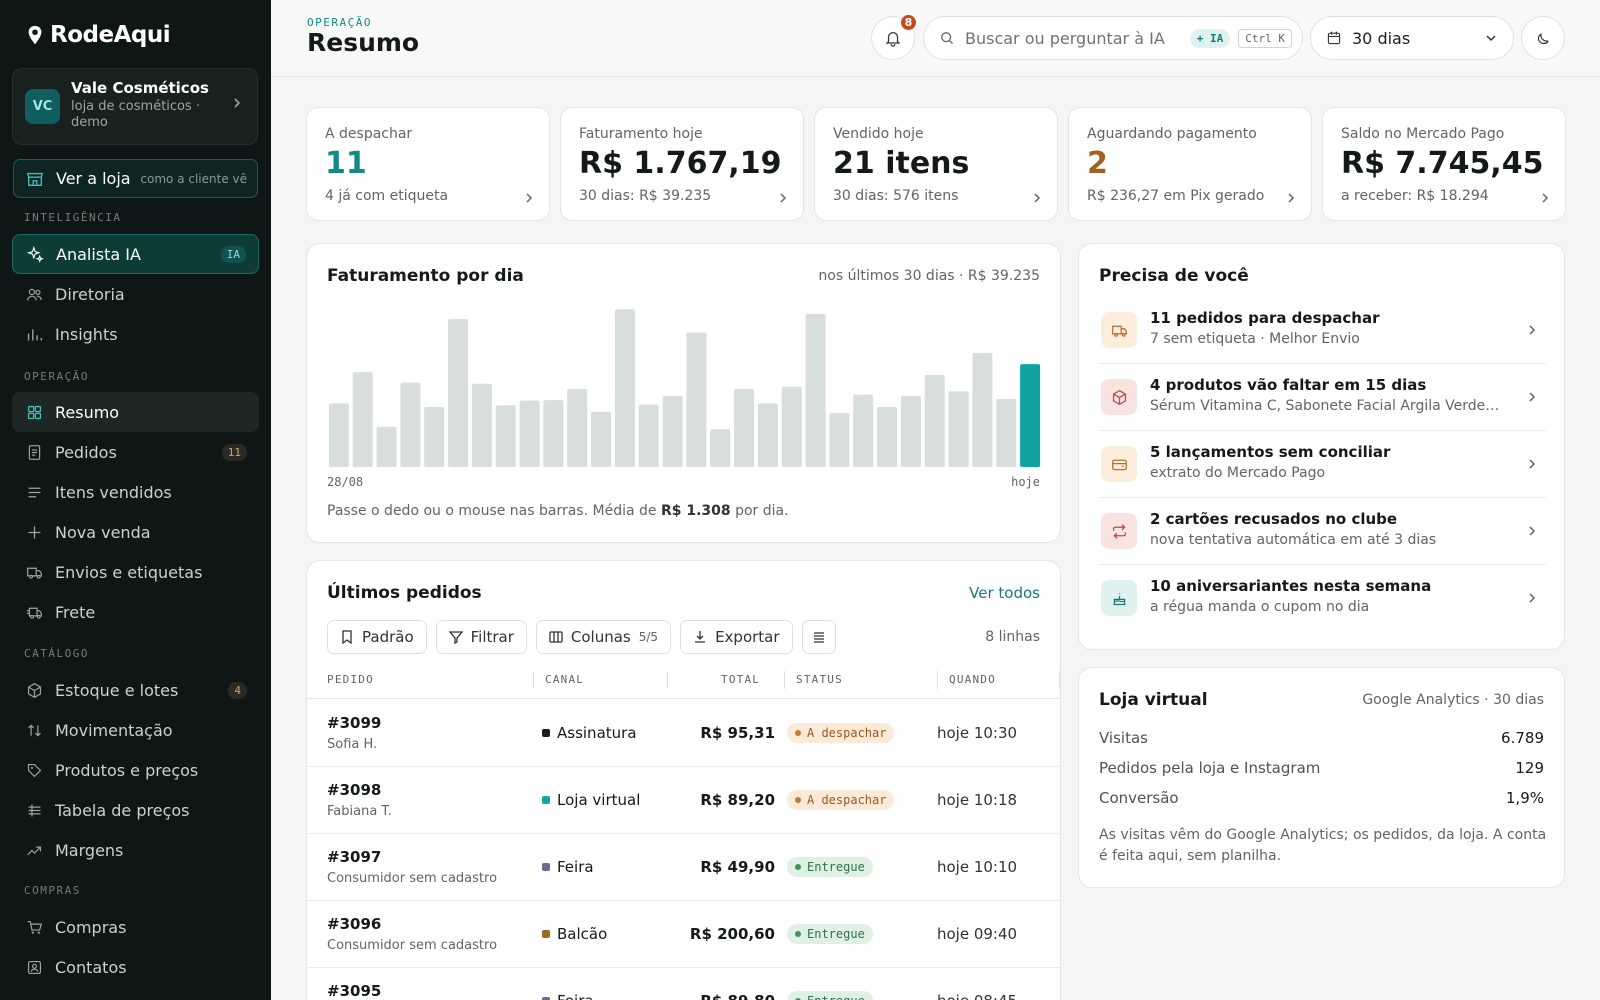  What do you see at coordinates (977, 800) in the screenshot?
I see `order-time: hoje 10:18` at bounding box center [977, 800].